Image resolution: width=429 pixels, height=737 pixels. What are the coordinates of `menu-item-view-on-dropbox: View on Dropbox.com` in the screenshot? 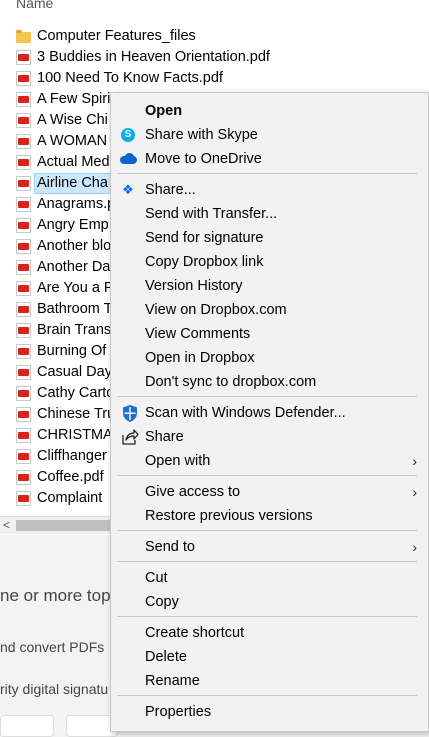 It's located at (270, 310).